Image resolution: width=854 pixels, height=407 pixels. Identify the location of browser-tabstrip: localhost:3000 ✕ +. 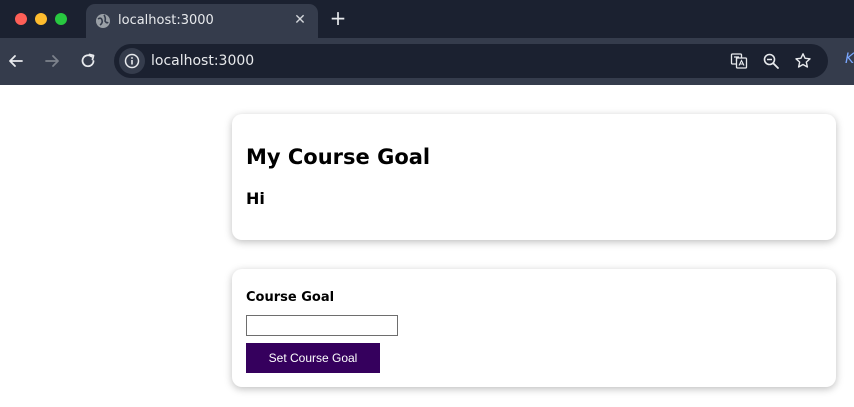
(427, 19).